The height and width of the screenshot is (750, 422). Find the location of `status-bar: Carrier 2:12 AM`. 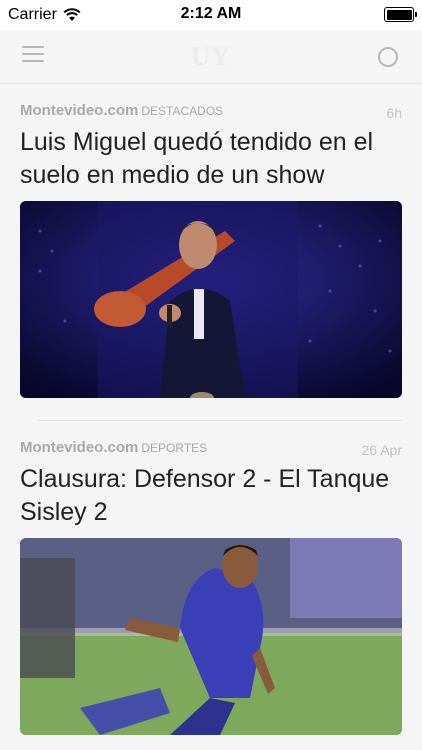

status-bar: Carrier 2:12 AM is located at coordinates (211, 15).